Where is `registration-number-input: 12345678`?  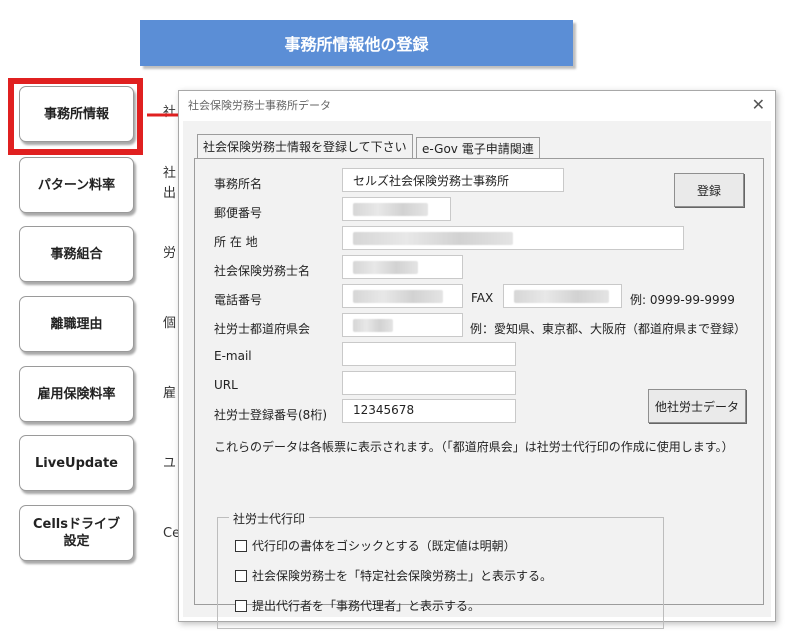
registration-number-input: 12345678 is located at coordinates (429, 411).